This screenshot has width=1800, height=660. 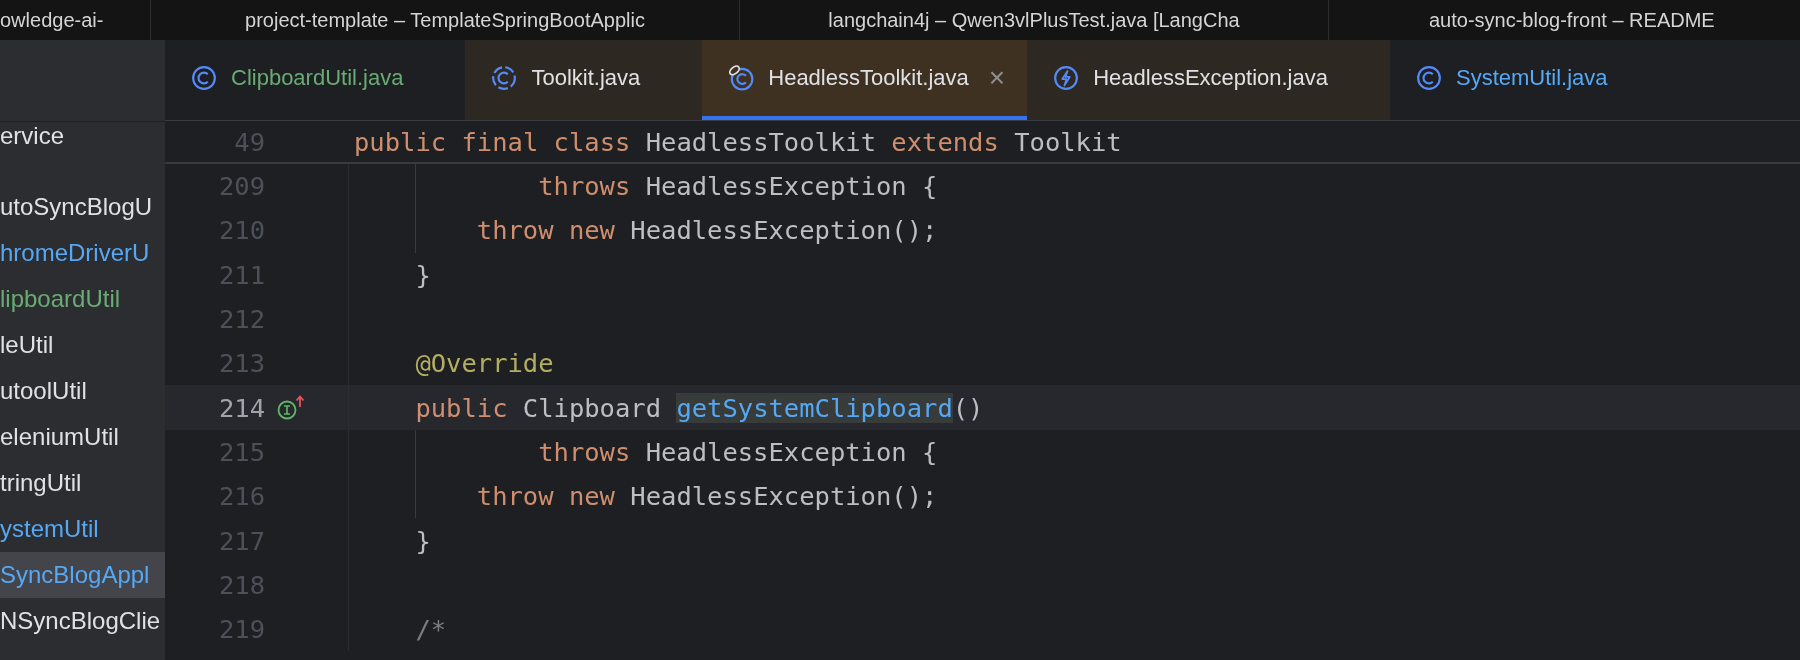 What do you see at coordinates (82, 207) in the screenshot?
I see `project-tree-item: utoSyncBlogU` at bounding box center [82, 207].